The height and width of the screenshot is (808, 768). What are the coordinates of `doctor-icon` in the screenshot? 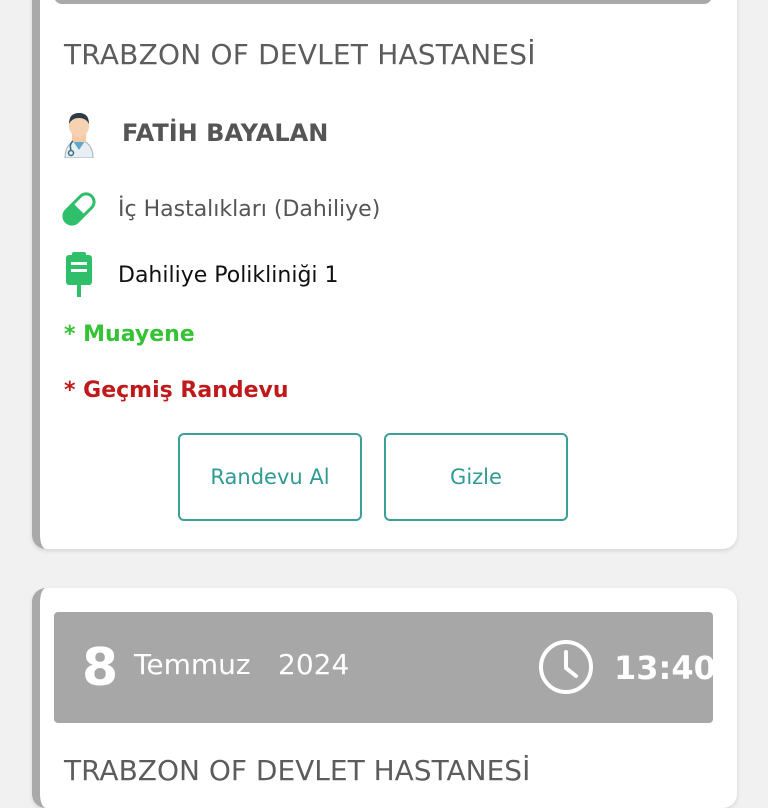 It's located at (79, 133).